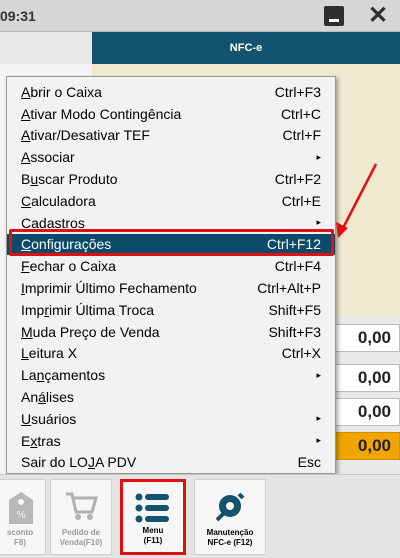  What do you see at coordinates (301, 353) in the screenshot?
I see `menu-item-shortcut: Ctrl+X` at bounding box center [301, 353].